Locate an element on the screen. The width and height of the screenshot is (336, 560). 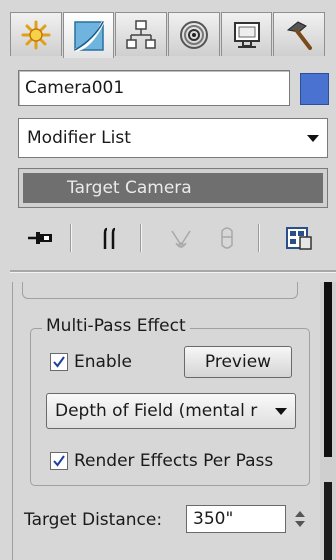
modify-icon is located at coordinates (88, 35).